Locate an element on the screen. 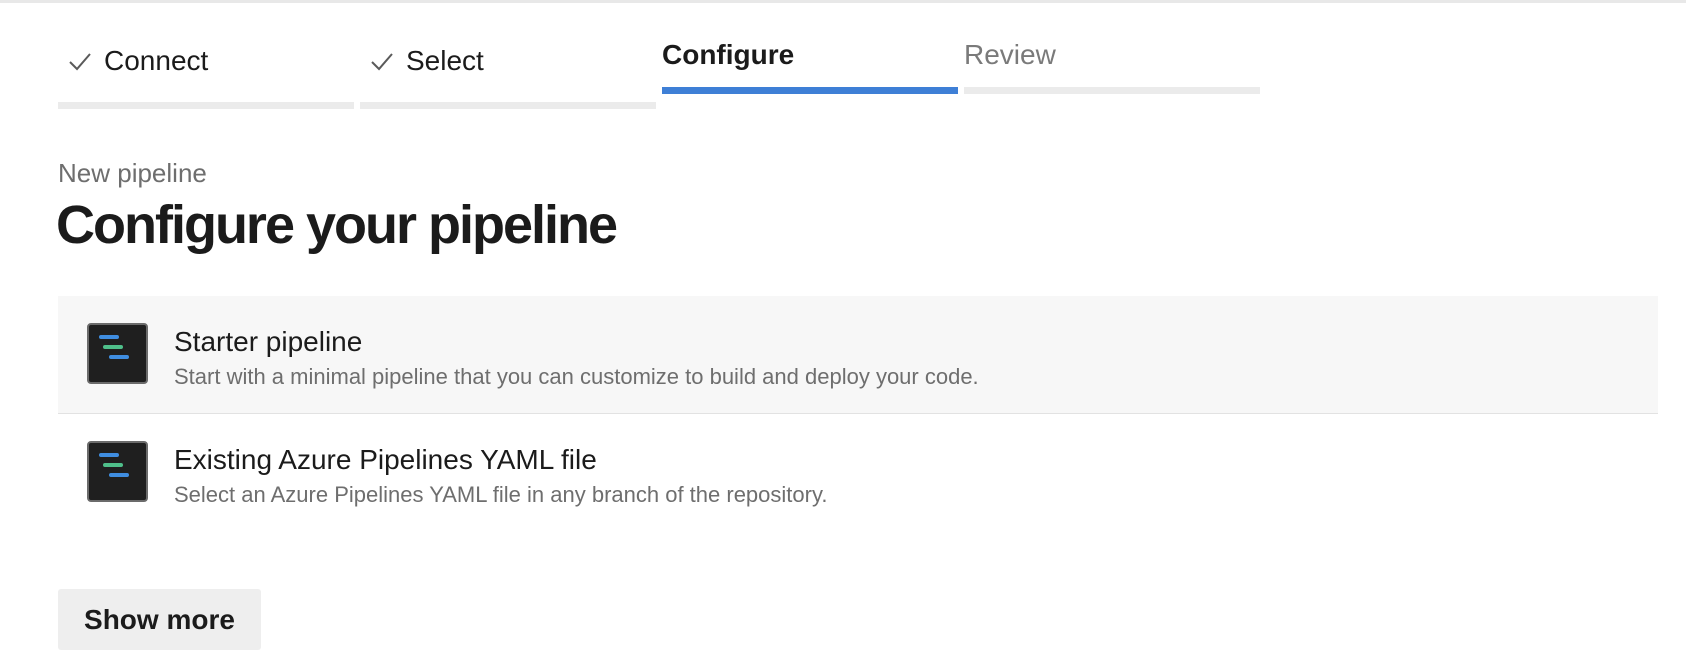  show-more-button: Show more is located at coordinates (159, 619).